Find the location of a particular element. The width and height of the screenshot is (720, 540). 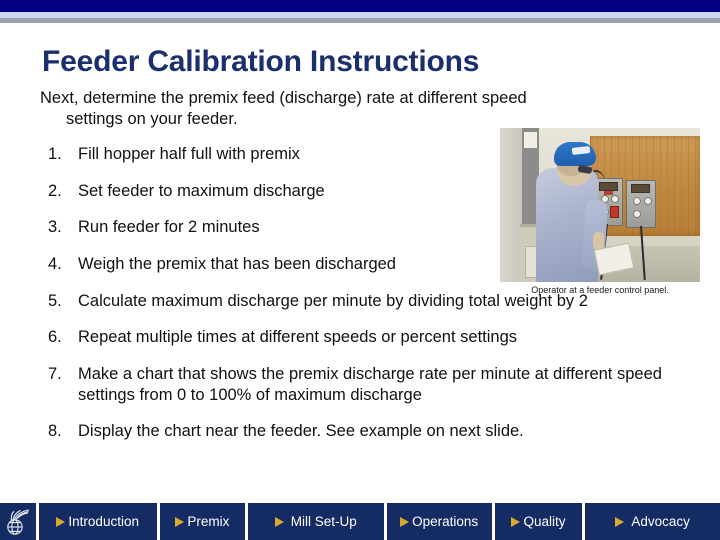

photo-wall-left is located at coordinates (511, 205).